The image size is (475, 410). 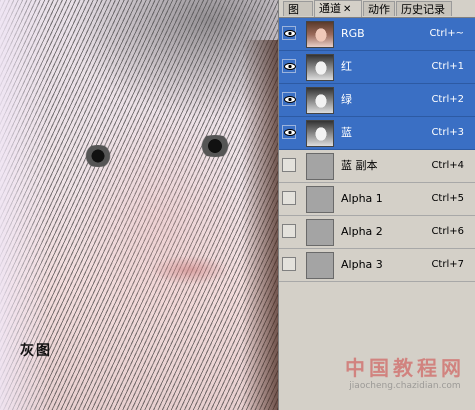 I want to click on channel-row: 绿 Ctrl+2, so click(x=377, y=100).